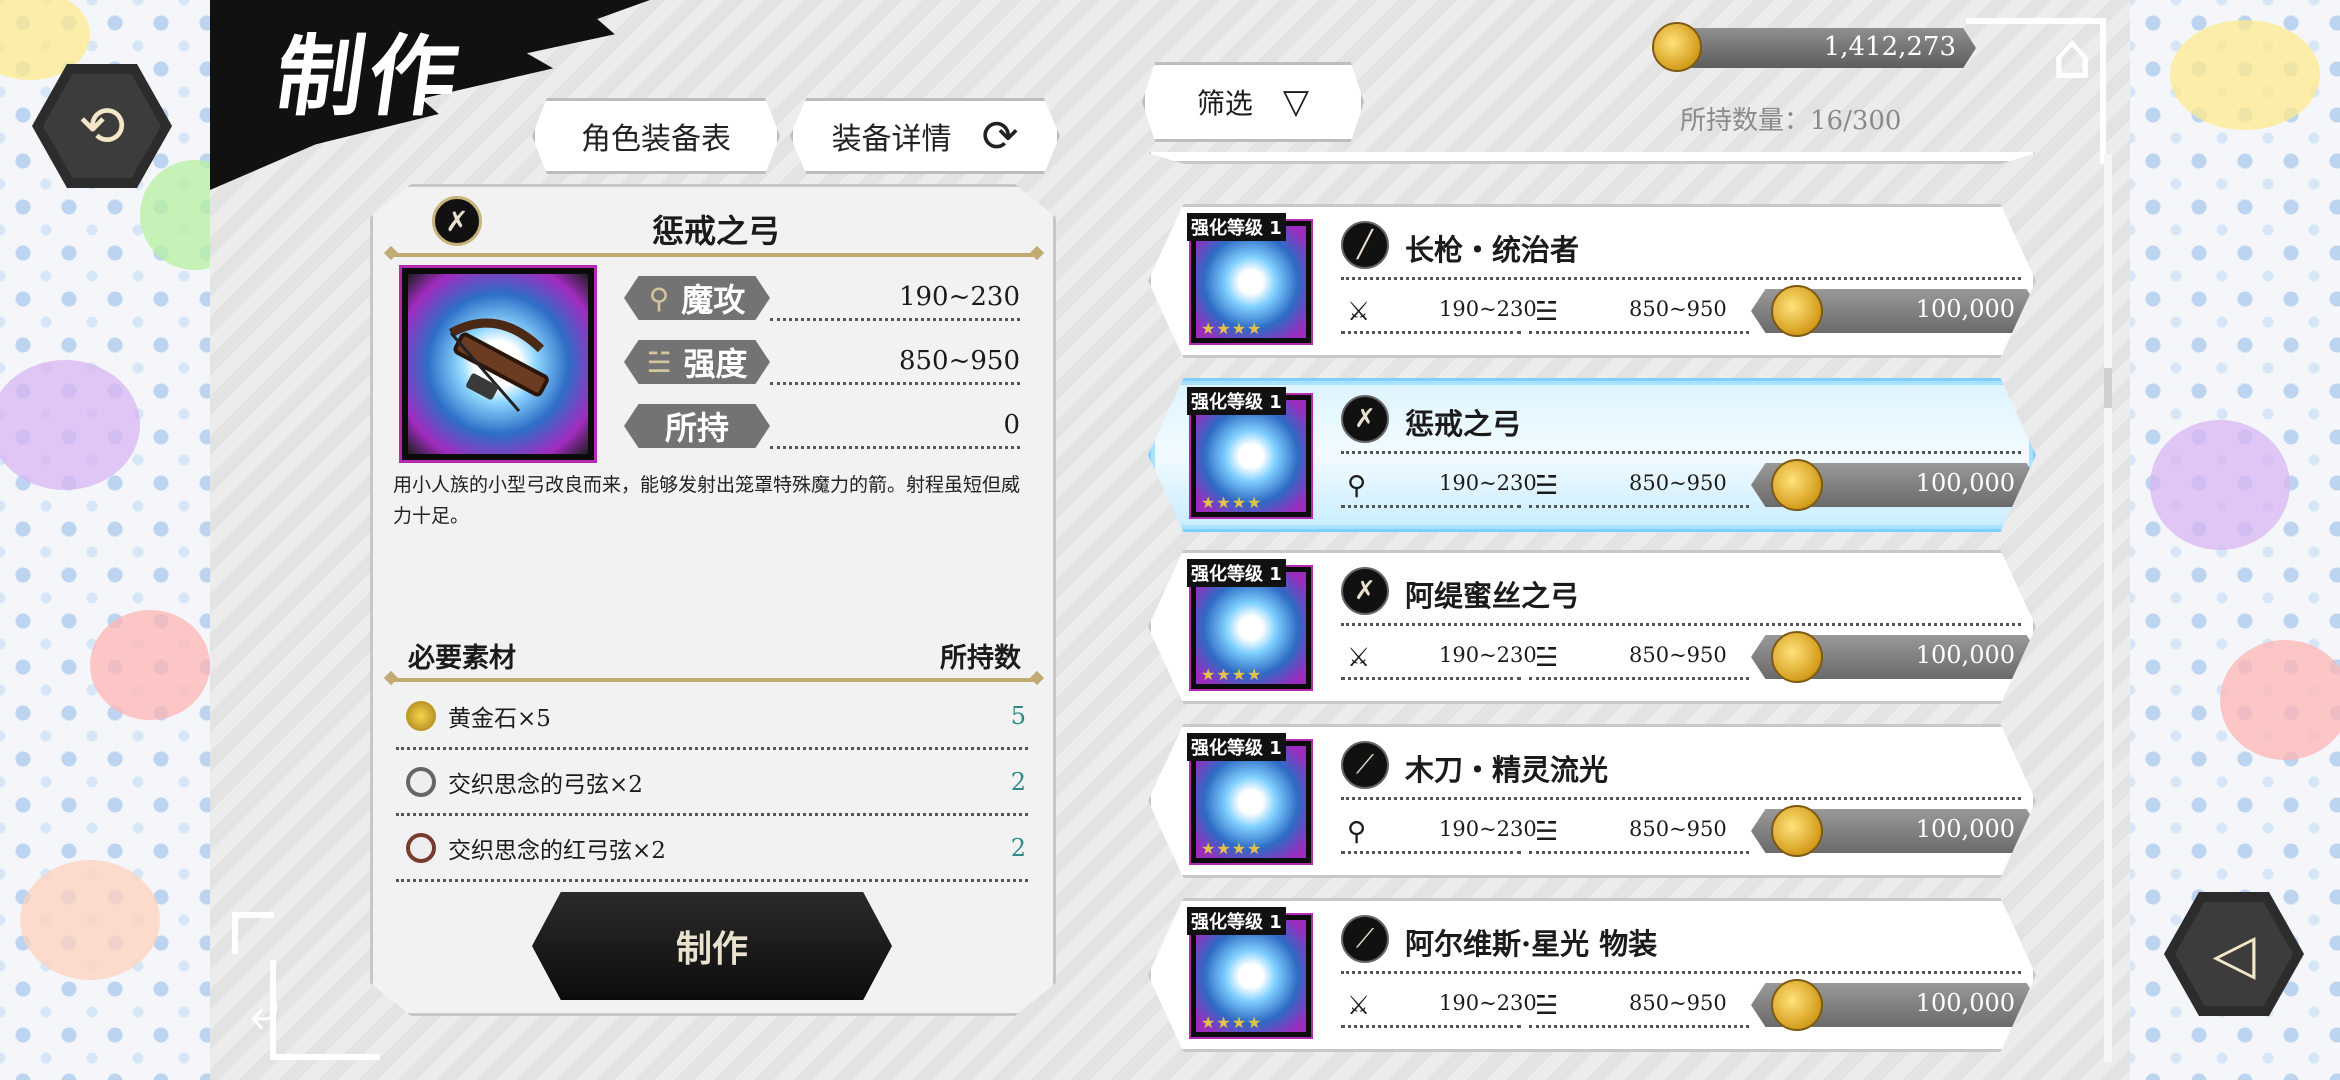  I want to click on filter-button: 筛选 ▽, so click(1253, 102).